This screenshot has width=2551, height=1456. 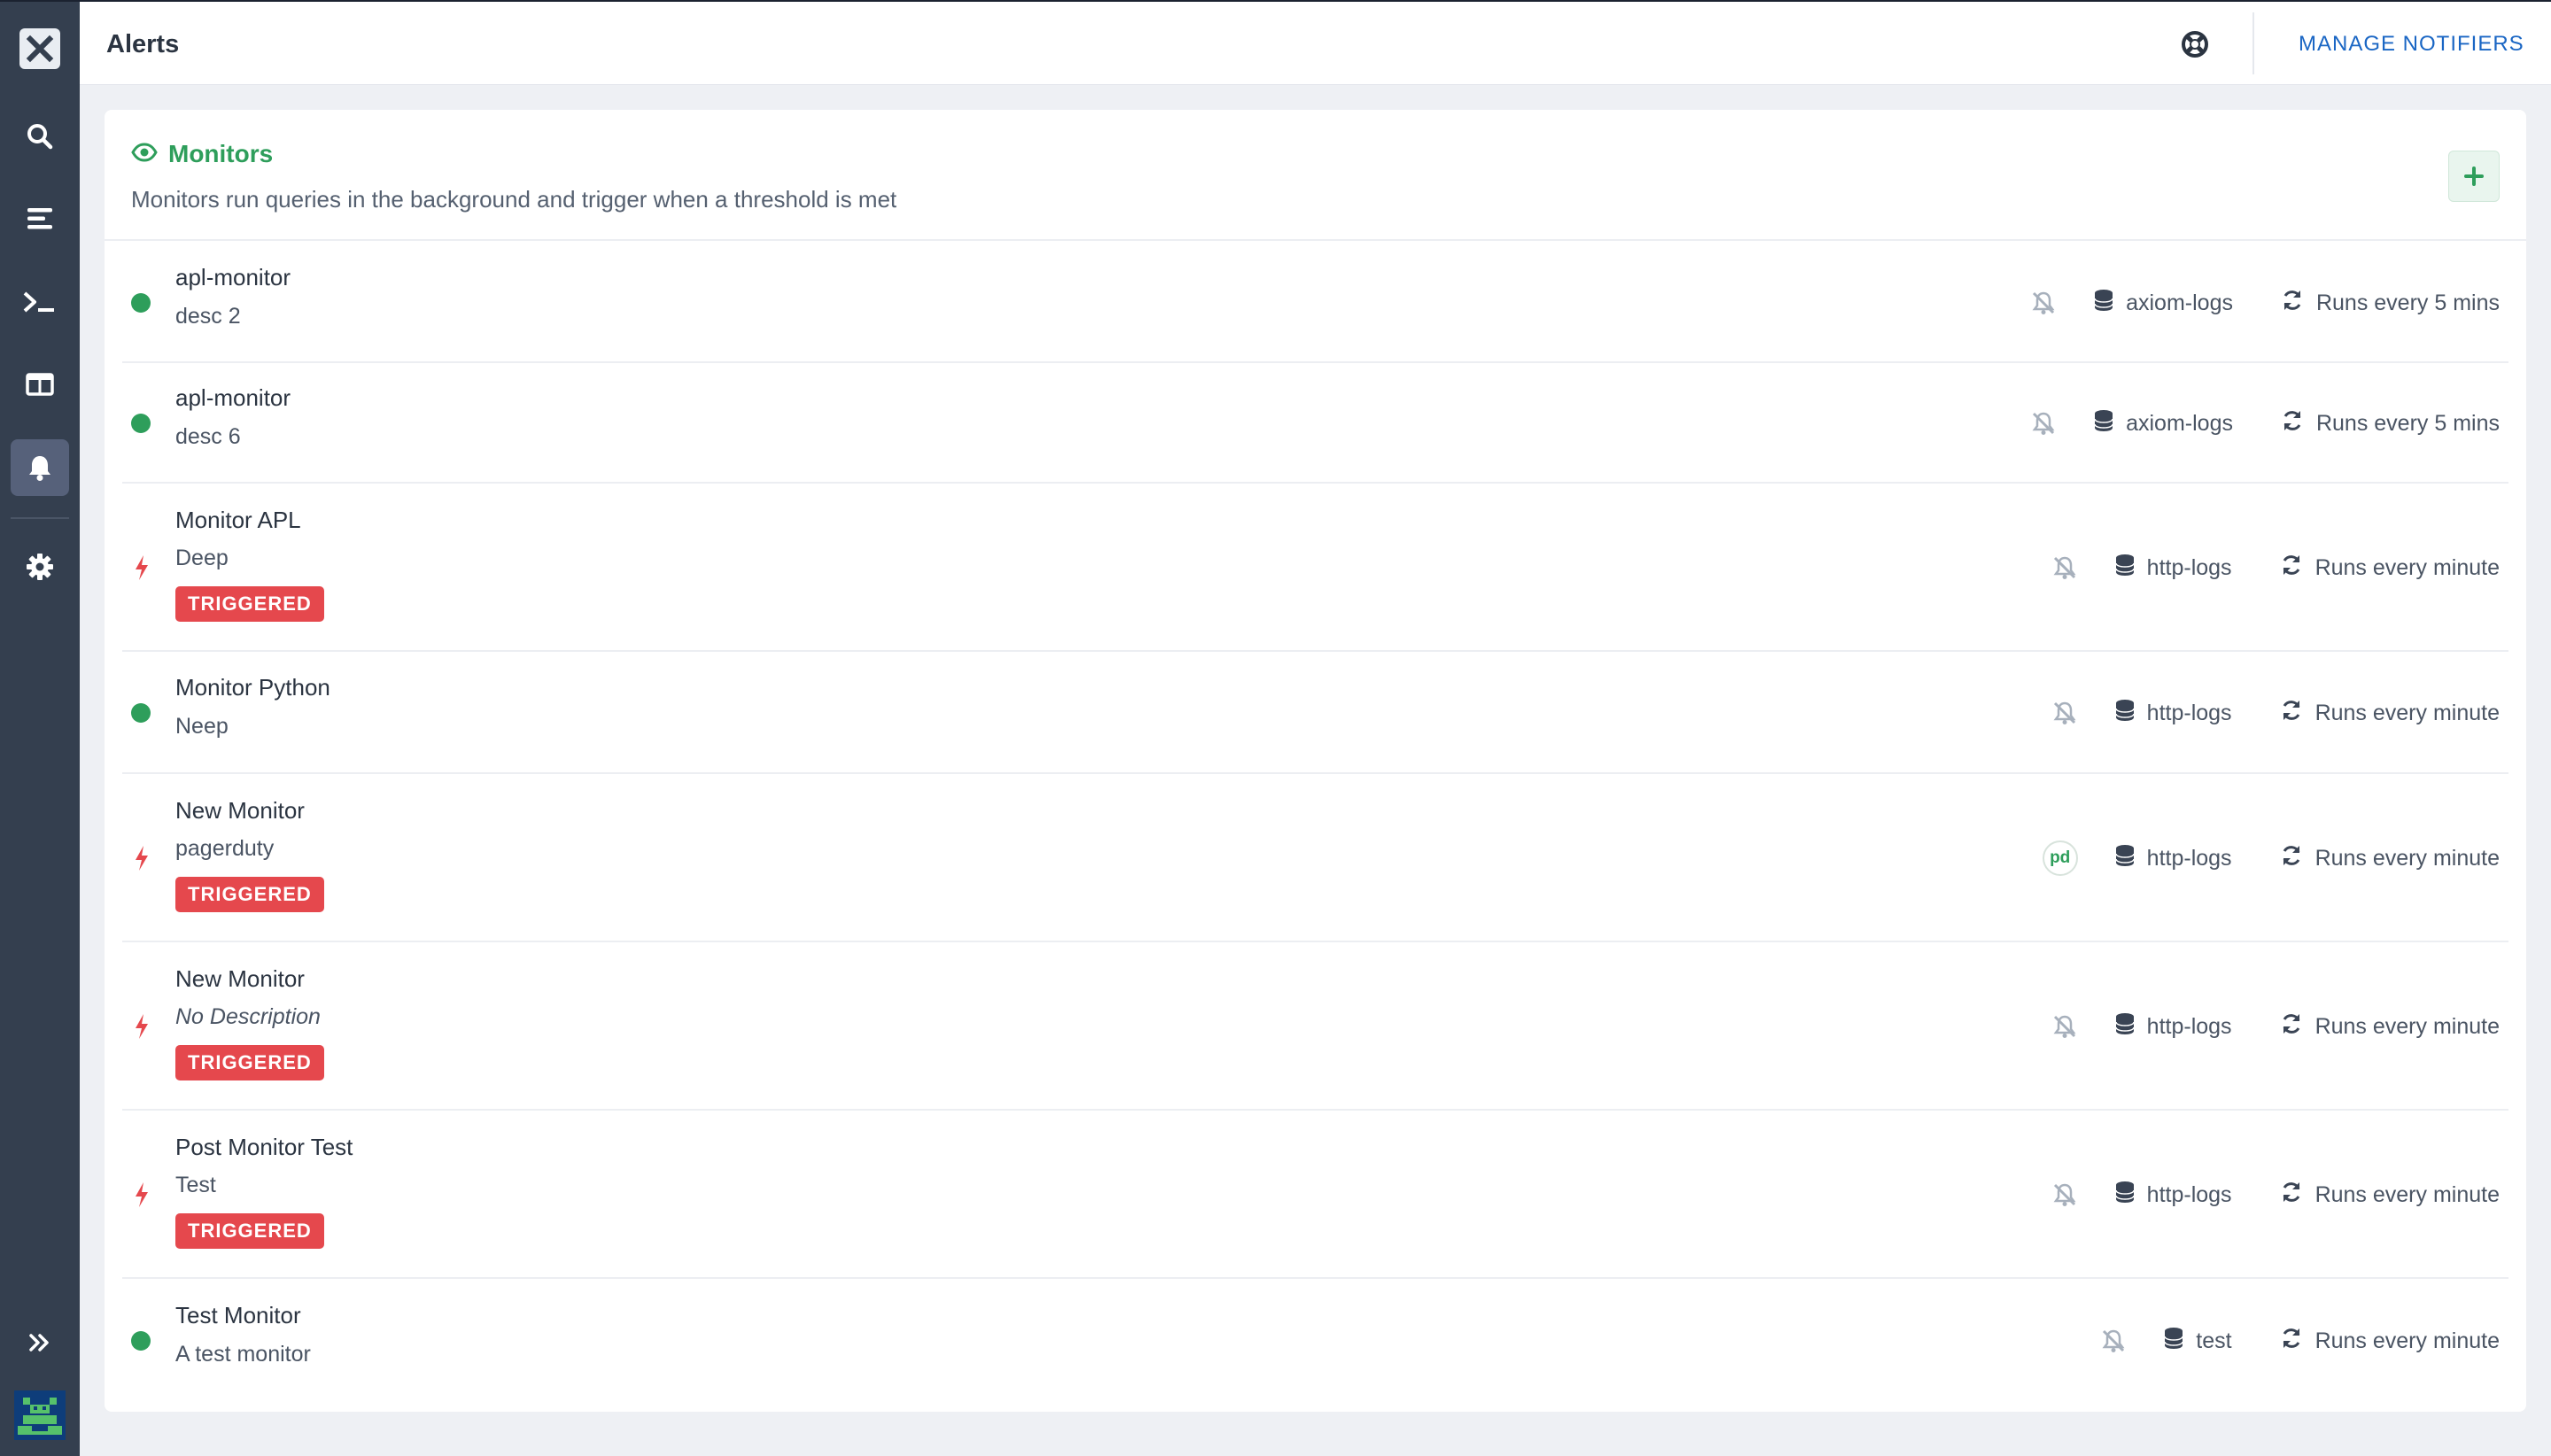 What do you see at coordinates (40, 518) in the screenshot?
I see `sidebar-divider` at bounding box center [40, 518].